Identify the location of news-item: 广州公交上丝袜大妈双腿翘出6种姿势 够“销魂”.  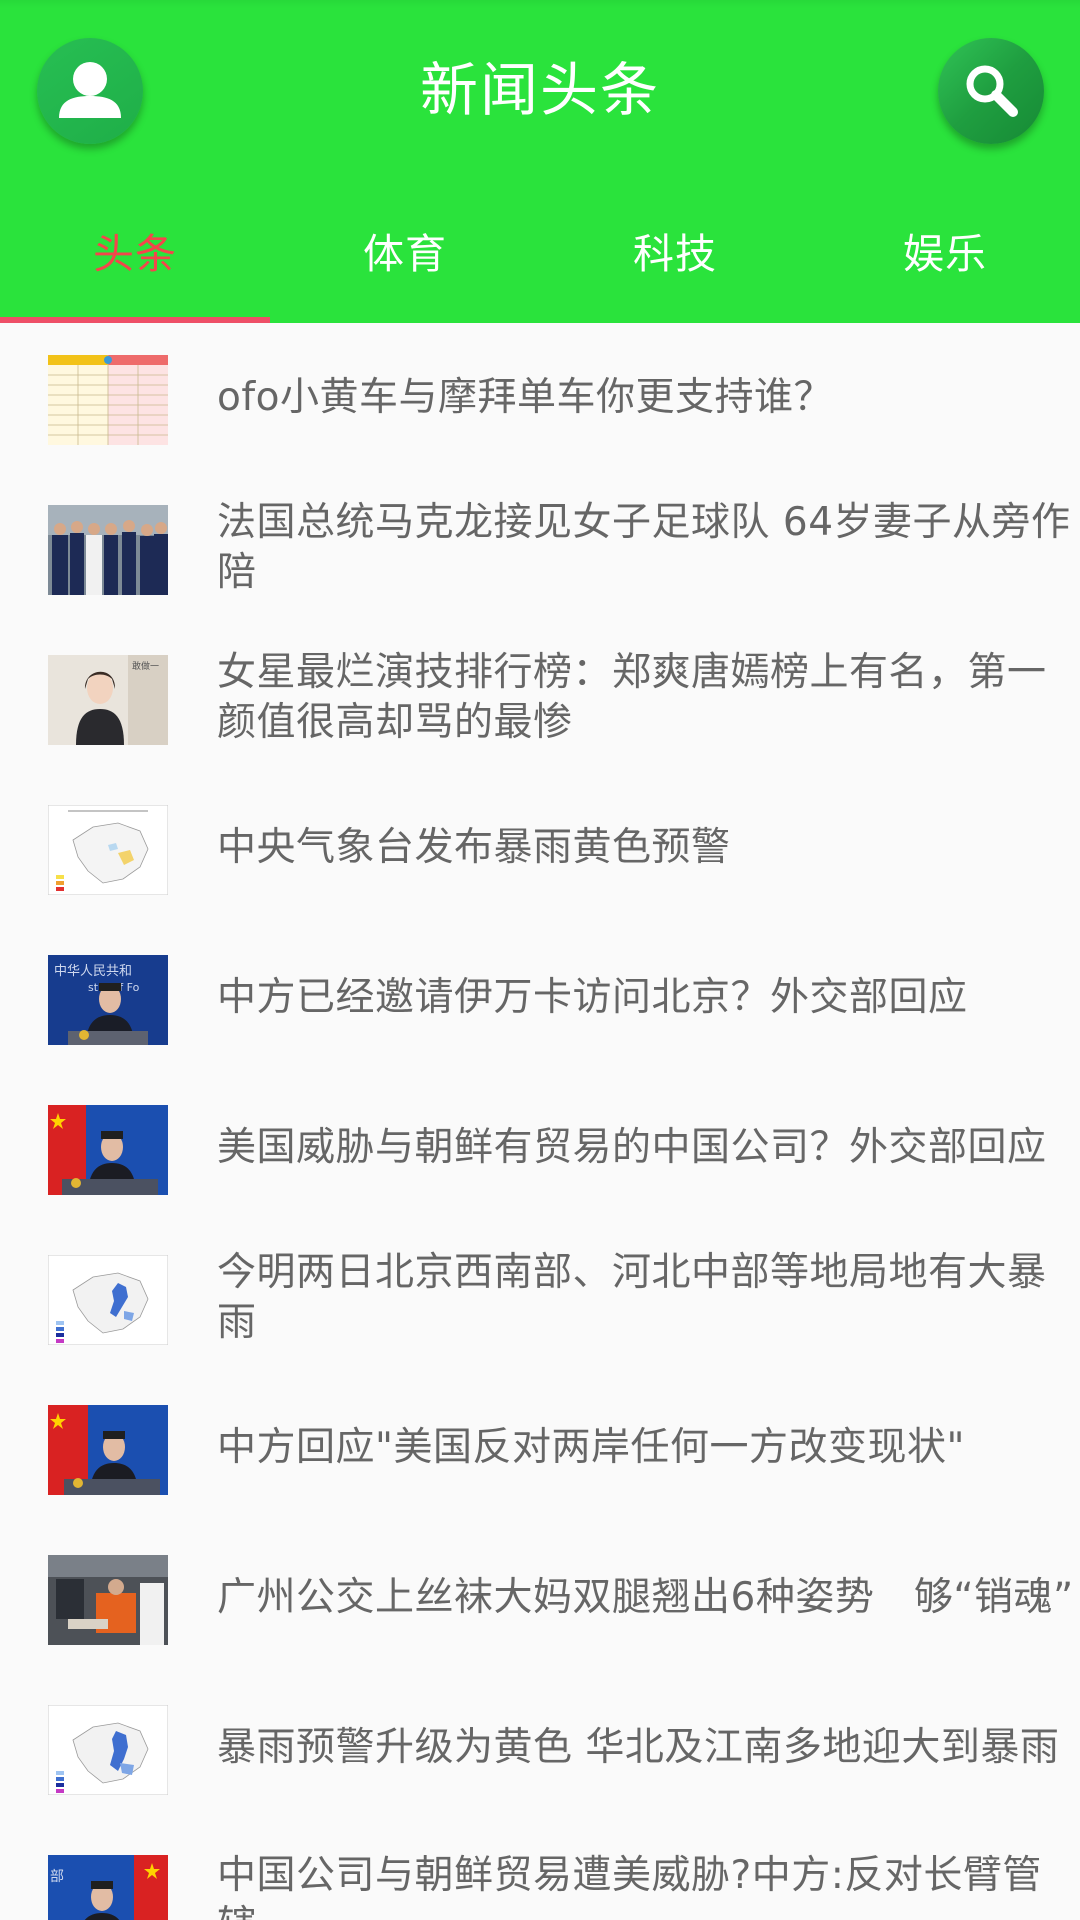
(540, 1598).